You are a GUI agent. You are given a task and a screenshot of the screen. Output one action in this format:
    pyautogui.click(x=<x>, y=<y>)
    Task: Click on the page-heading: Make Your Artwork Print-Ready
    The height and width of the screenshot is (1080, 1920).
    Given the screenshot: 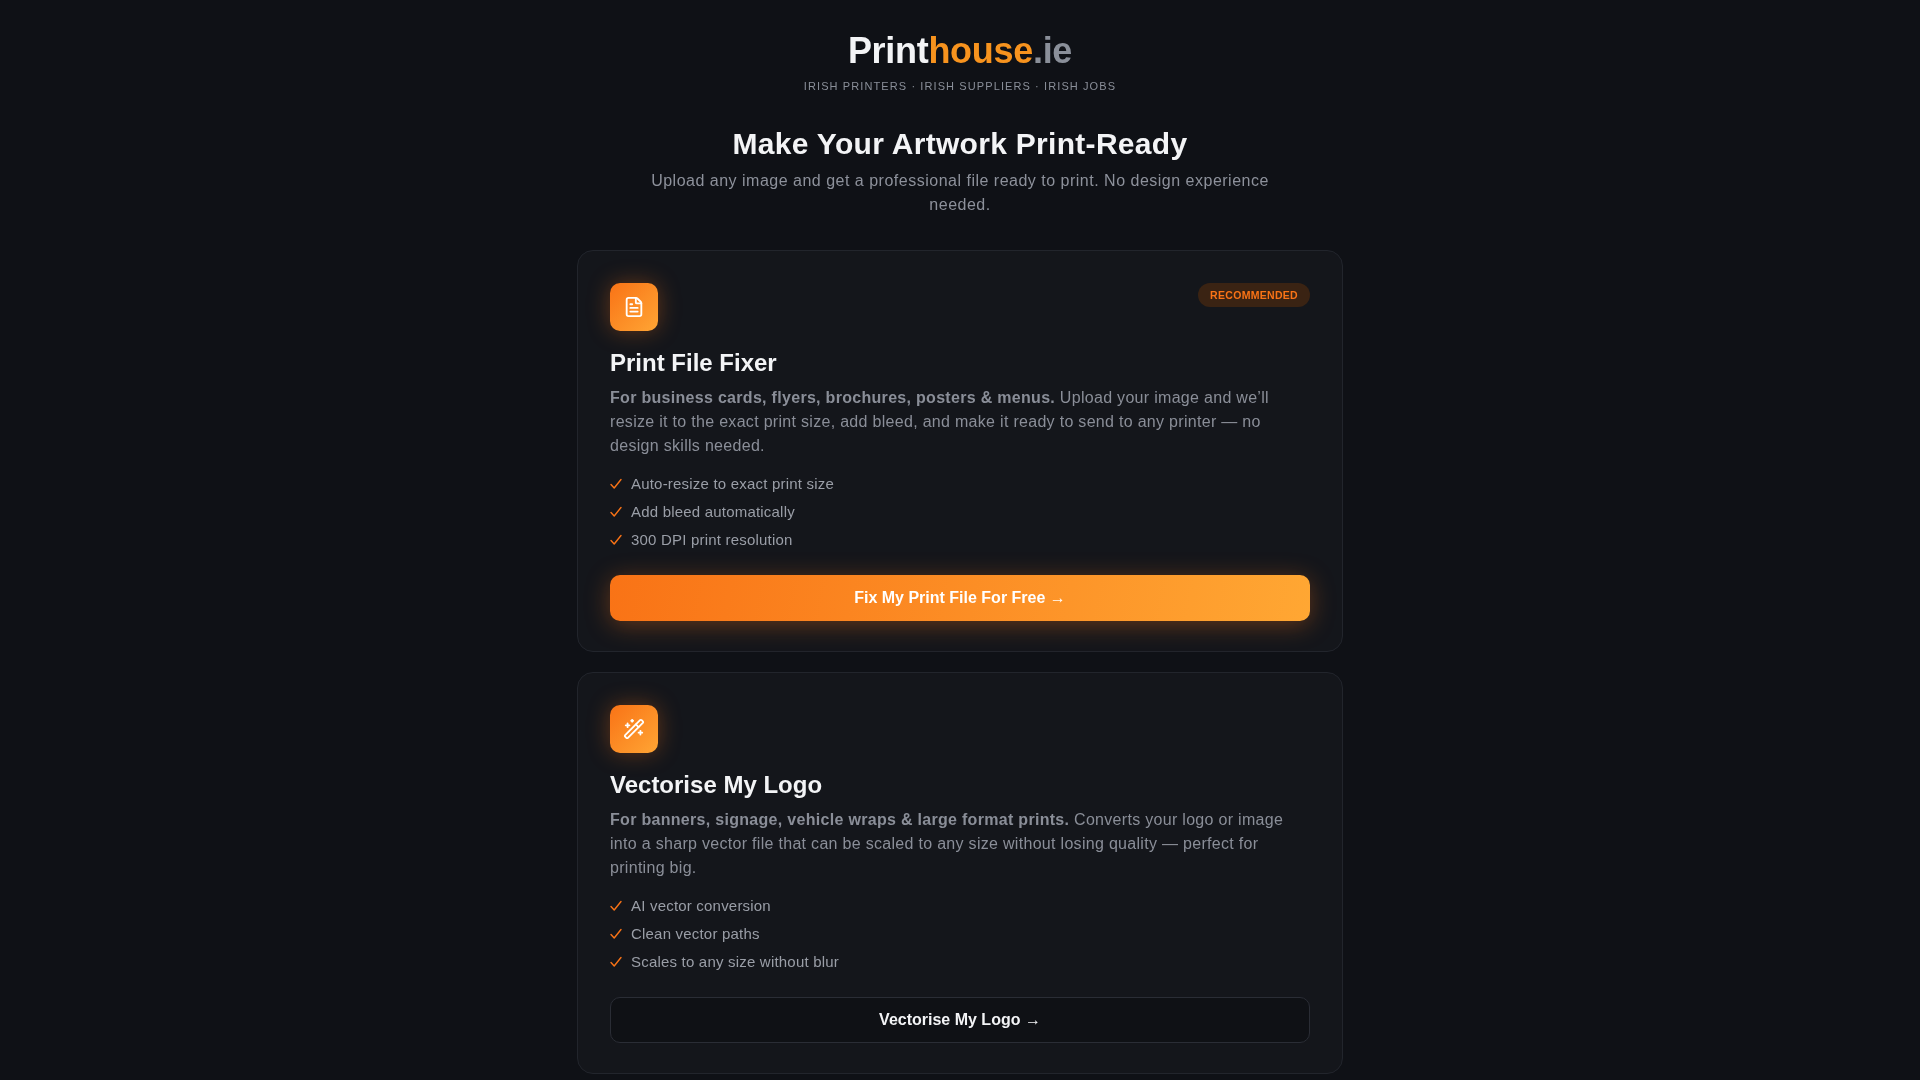 What is the action you would take?
    pyautogui.click(x=960, y=144)
    